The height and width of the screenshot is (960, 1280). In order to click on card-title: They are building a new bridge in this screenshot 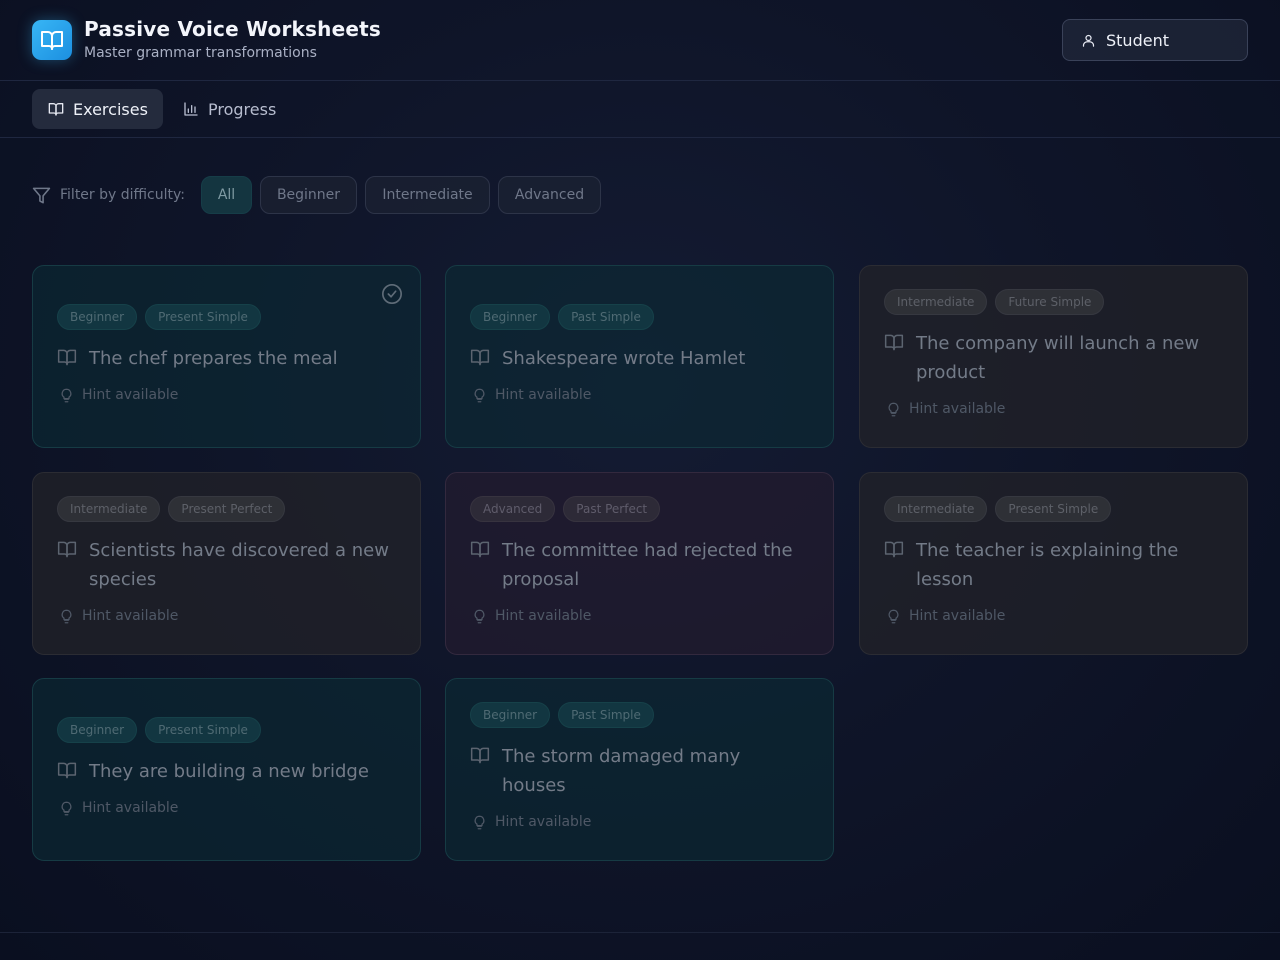, I will do `click(226, 771)`.